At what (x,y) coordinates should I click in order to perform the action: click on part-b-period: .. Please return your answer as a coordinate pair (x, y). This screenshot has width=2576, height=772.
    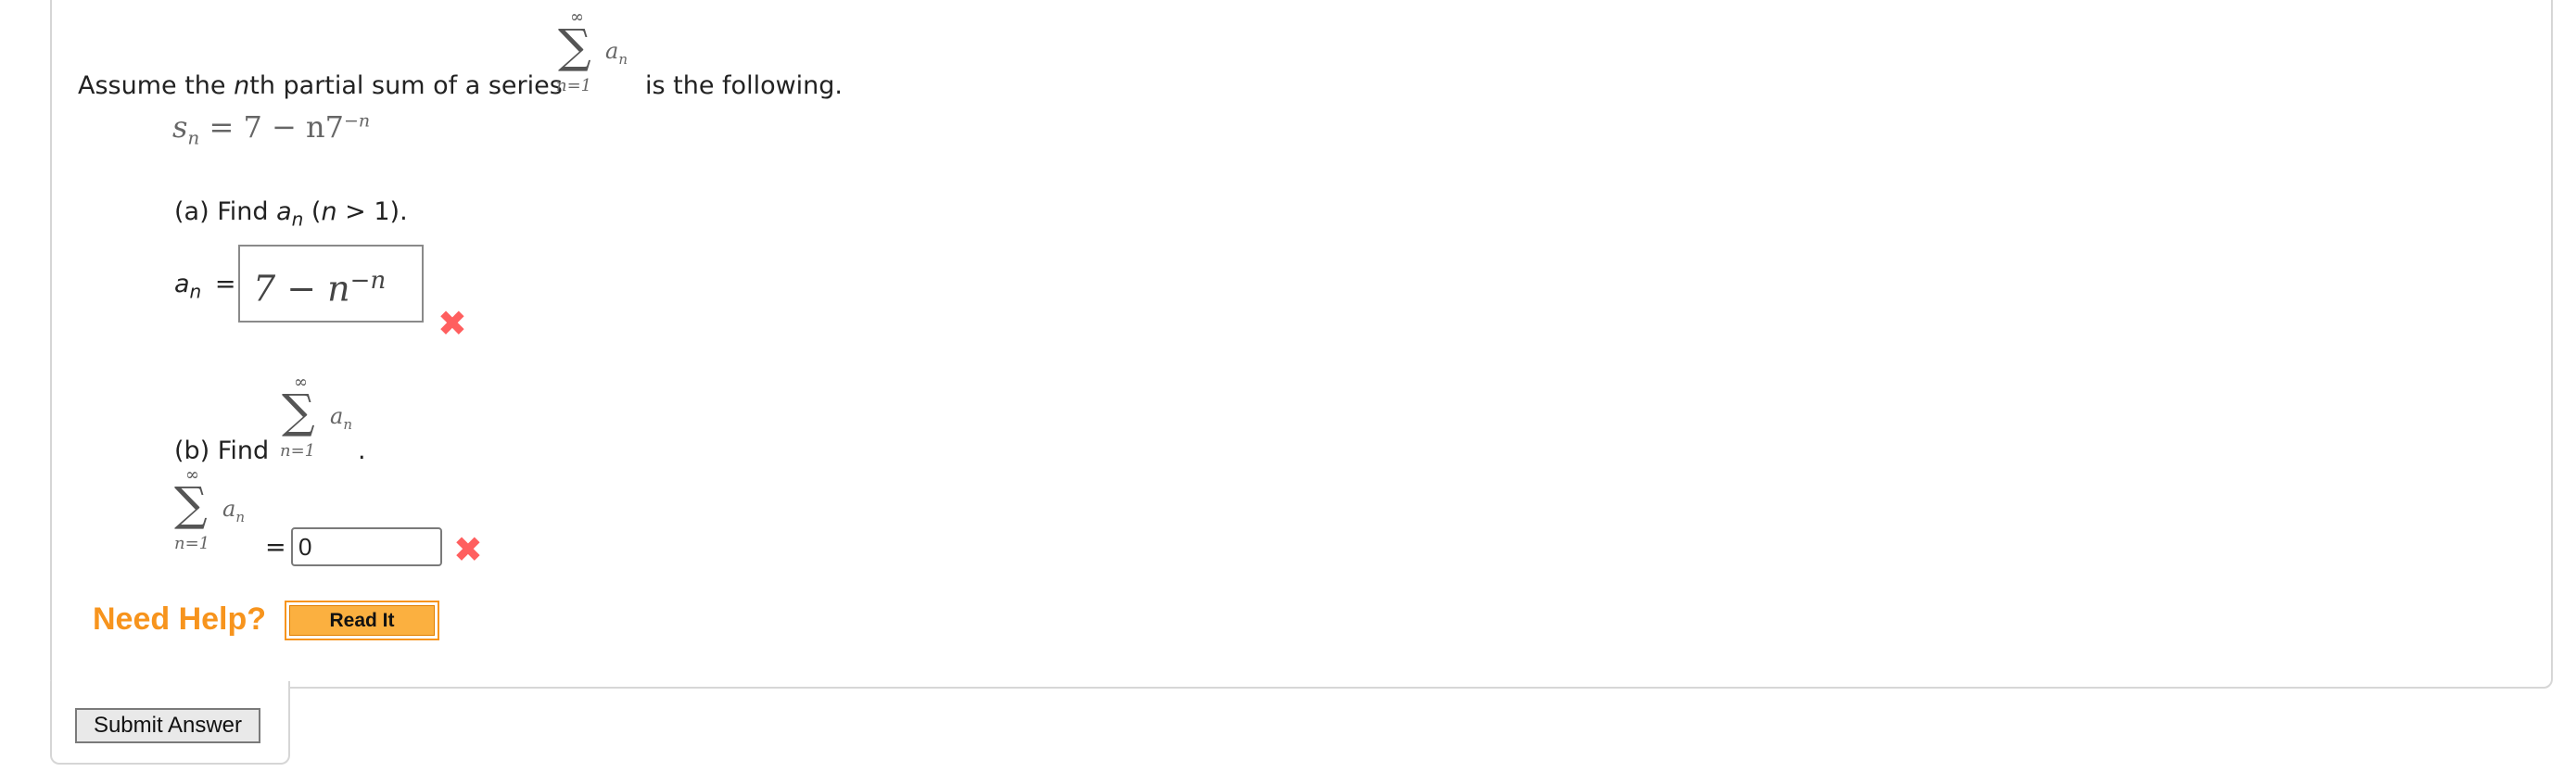
    Looking at the image, I should click on (362, 451).